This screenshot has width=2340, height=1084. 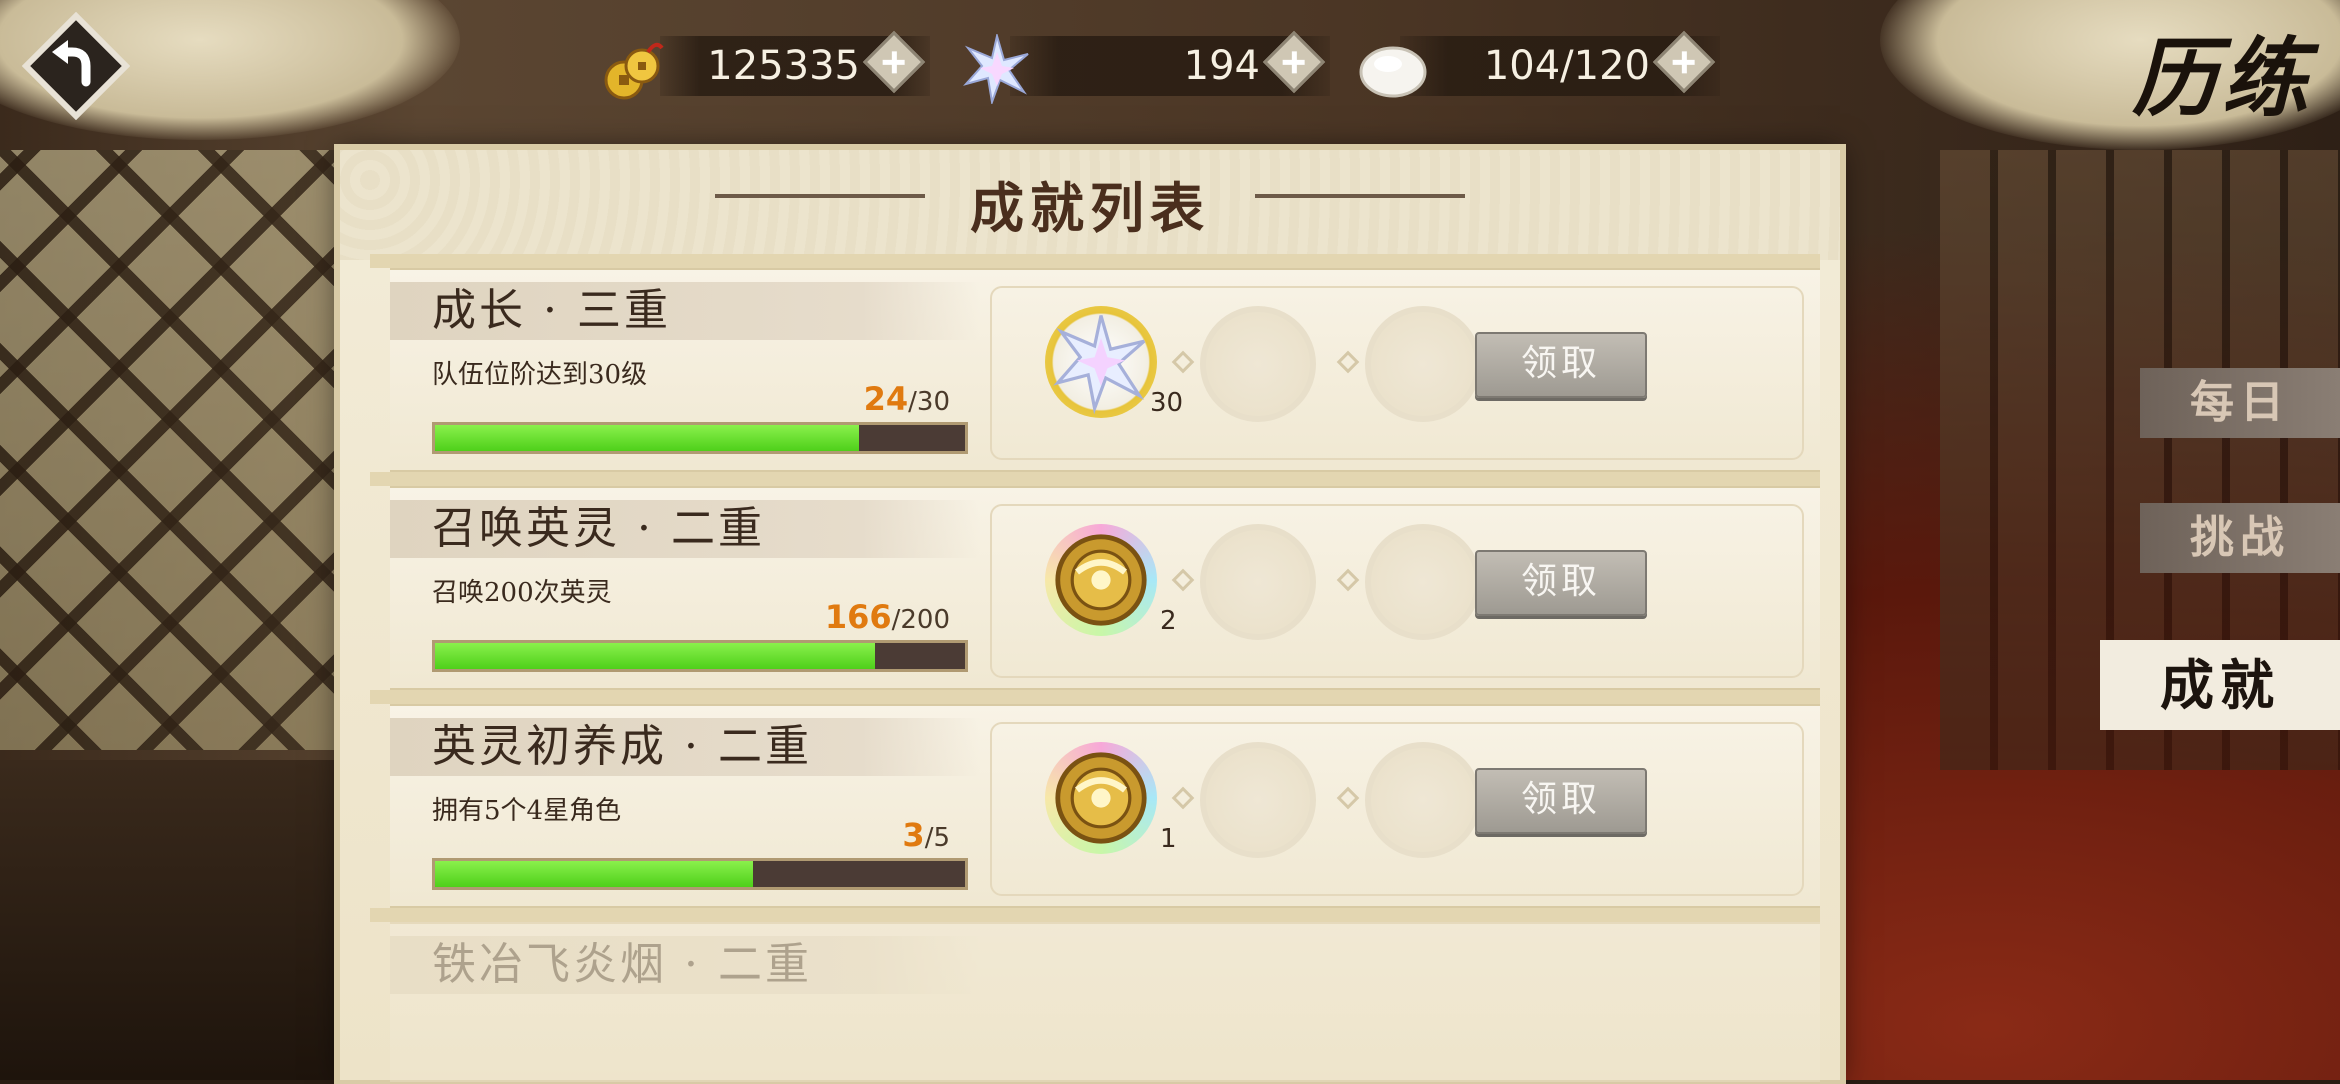 What do you see at coordinates (1168, 839) in the screenshot?
I see `reward-count: 1` at bounding box center [1168, 839].